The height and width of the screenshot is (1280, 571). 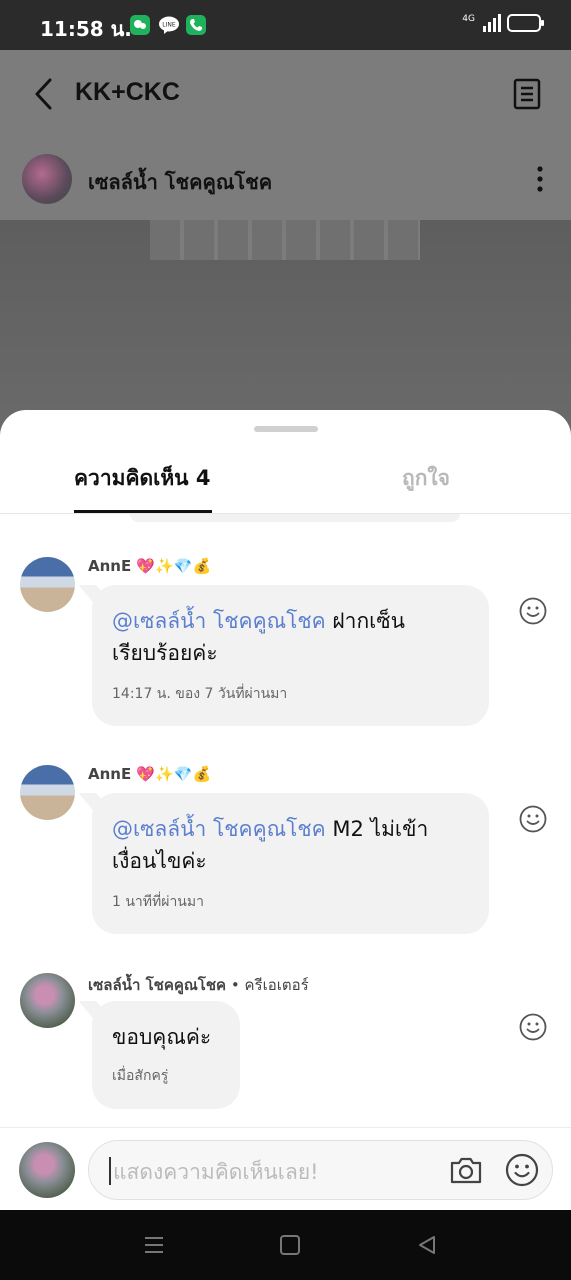 I want to click on notes-icon, so click(x=527, y=94).